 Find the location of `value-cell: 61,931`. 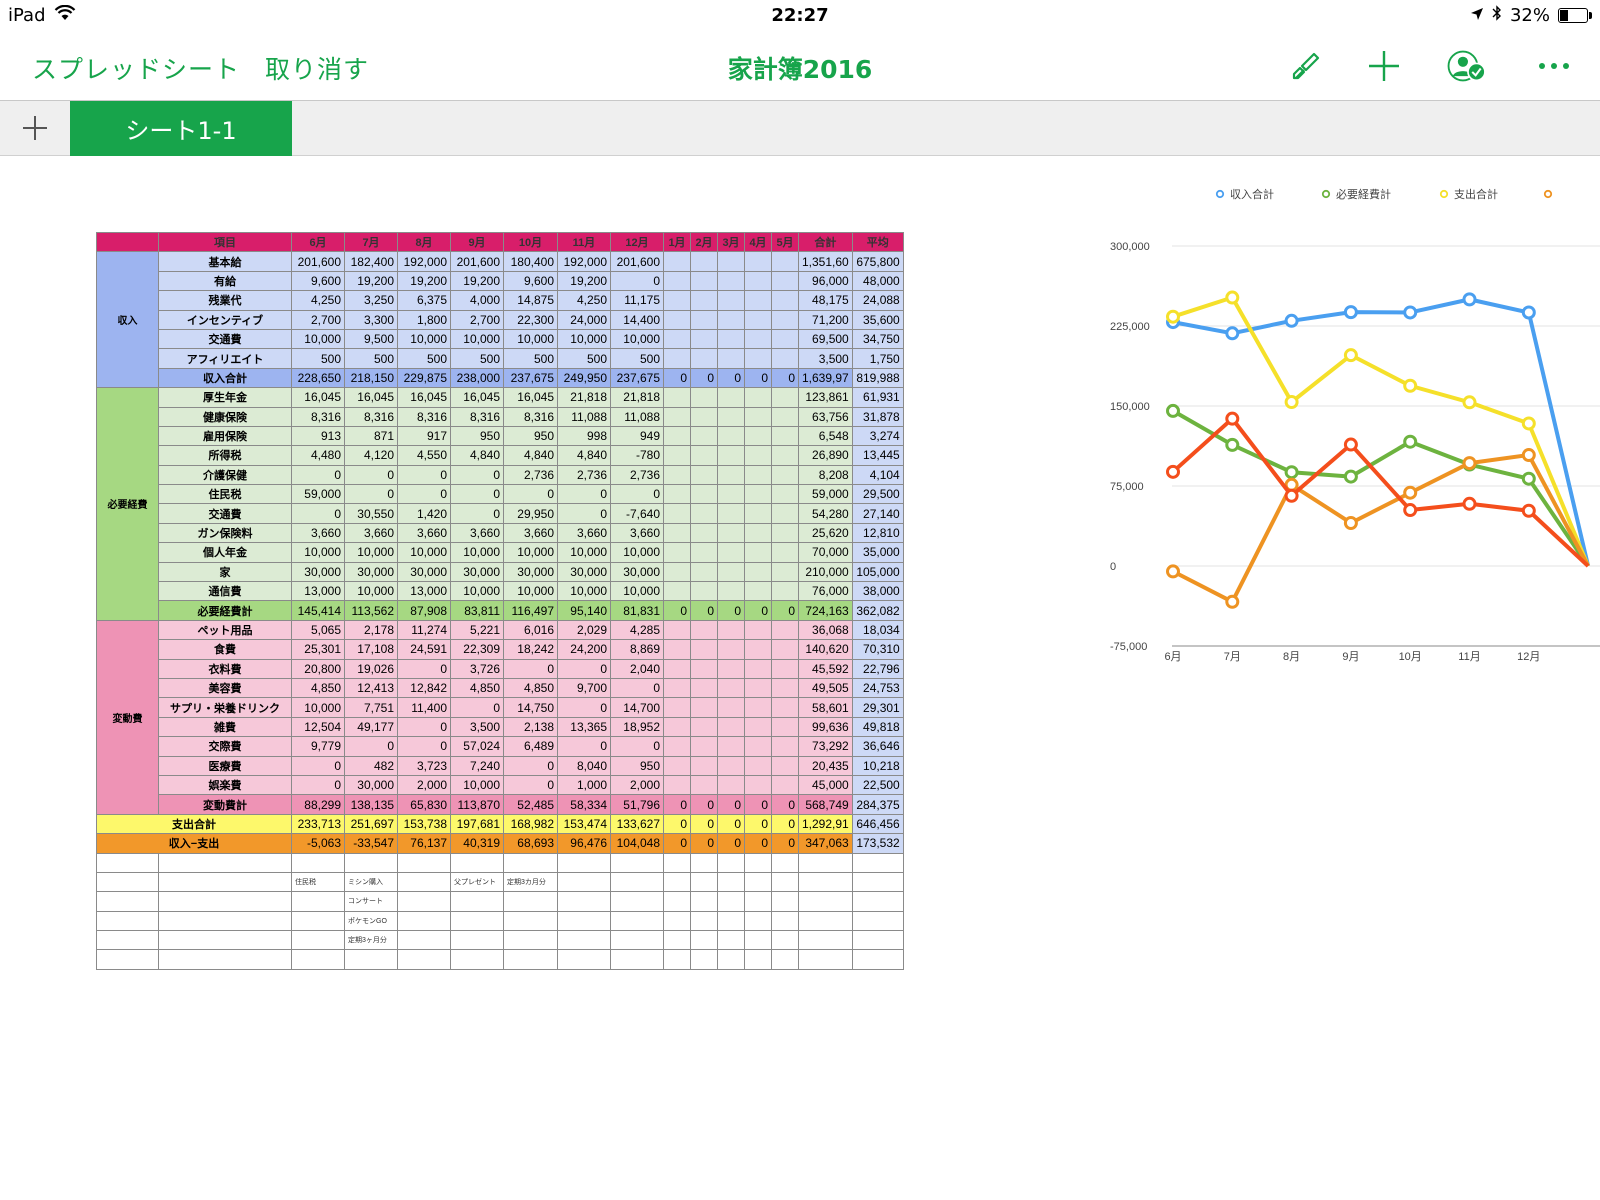

value-cell: 61,931 is located at coordinates (877, 397).